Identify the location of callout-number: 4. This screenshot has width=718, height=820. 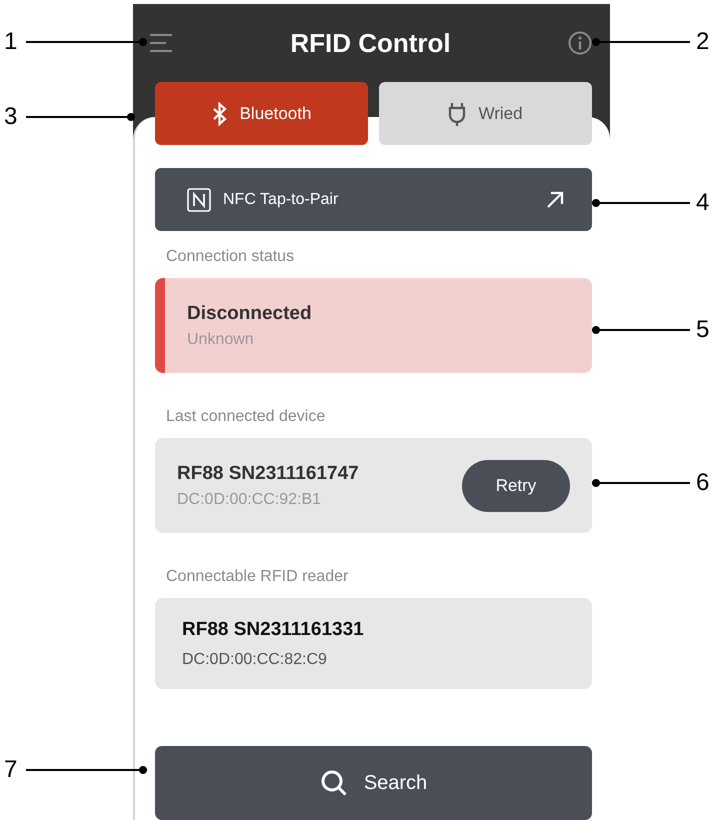
(703, 203).